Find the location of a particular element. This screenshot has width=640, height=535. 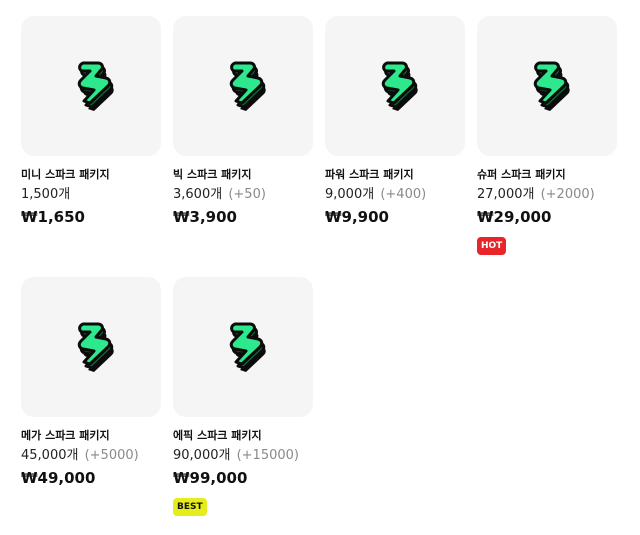

package-card-mini: 미니 스파크 패키지 1,500개 ₩1,650 is located at coordinates (91, 121).